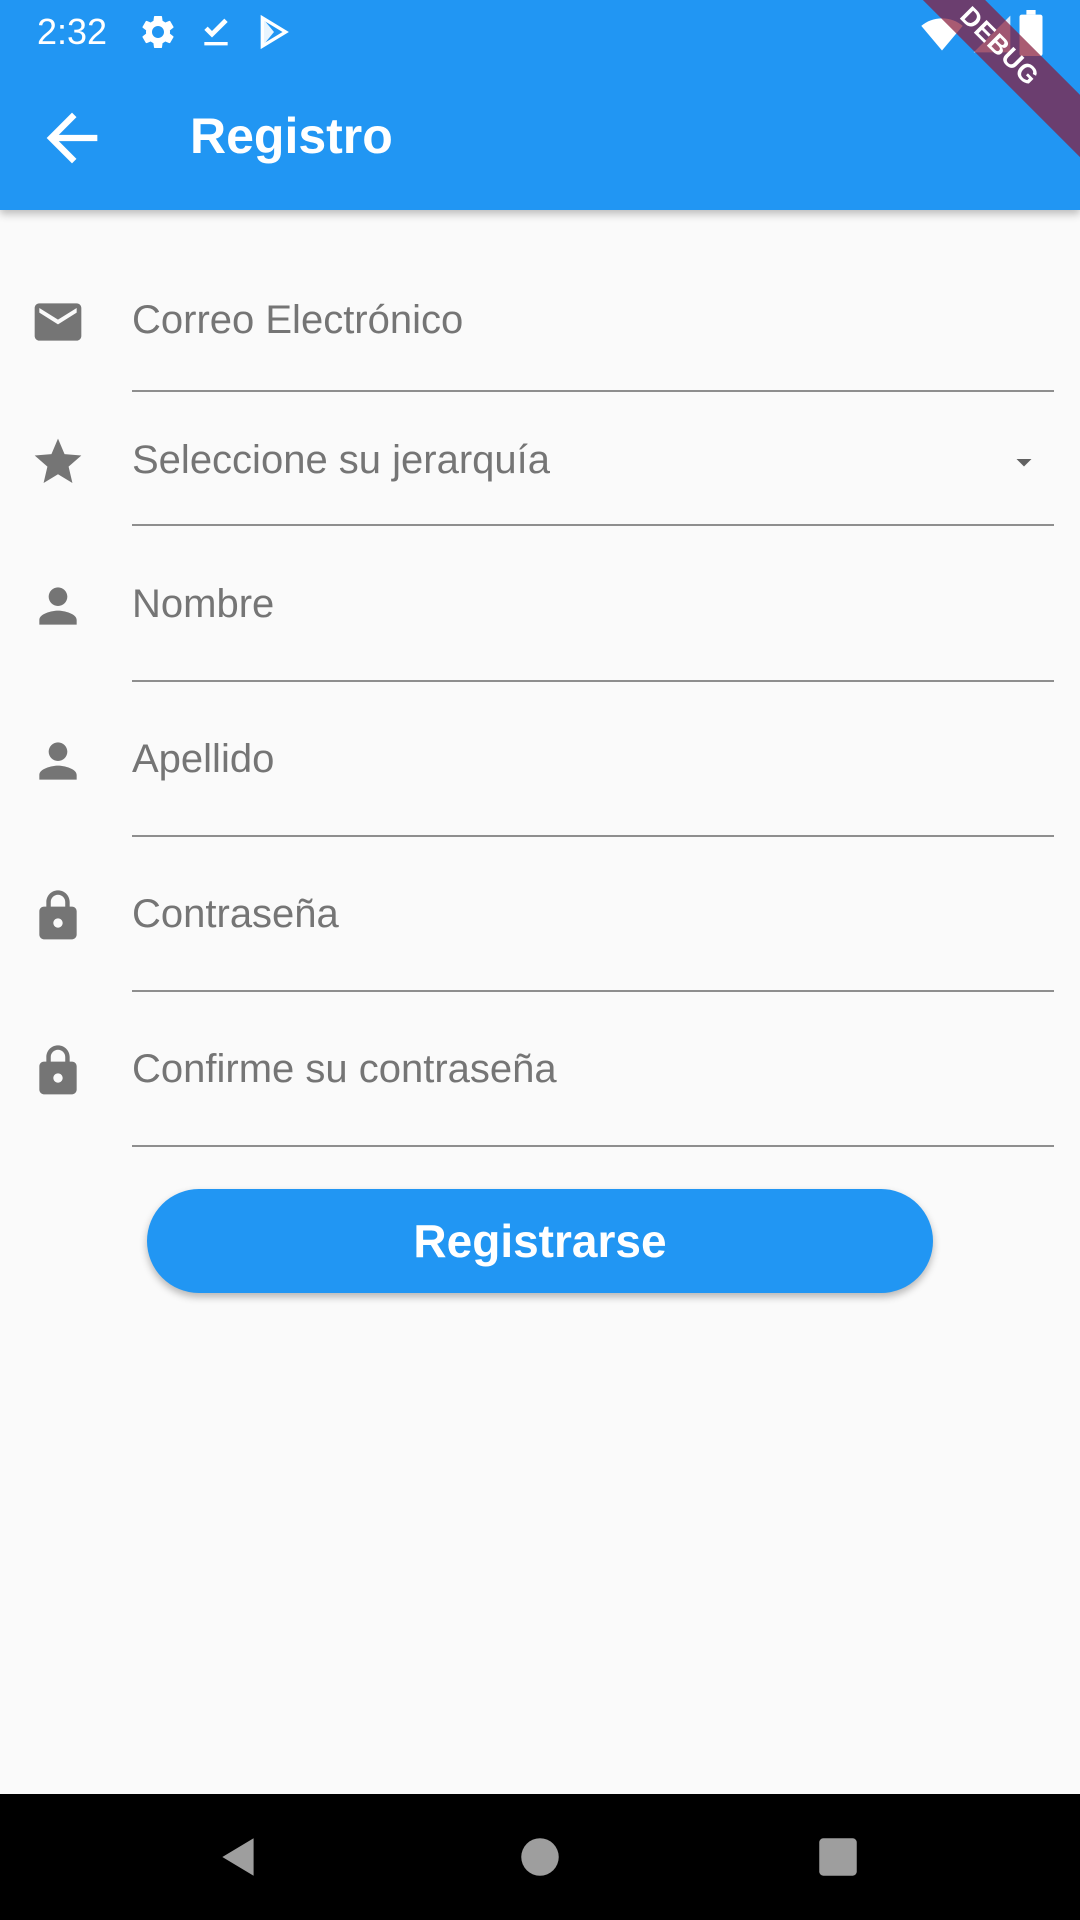  What do you see at coordinates (158, 32) in the screenshot?
I see `settings-icon` at bounding box center [158, 32].